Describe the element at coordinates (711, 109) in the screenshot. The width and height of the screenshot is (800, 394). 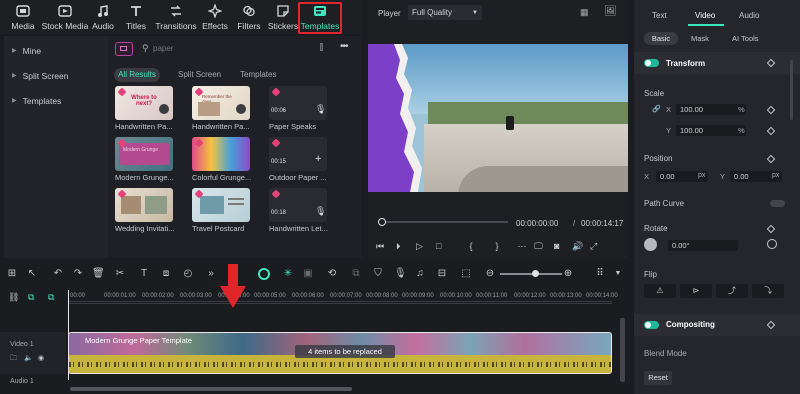
I see `scale-x-input: 100.00` at that location.